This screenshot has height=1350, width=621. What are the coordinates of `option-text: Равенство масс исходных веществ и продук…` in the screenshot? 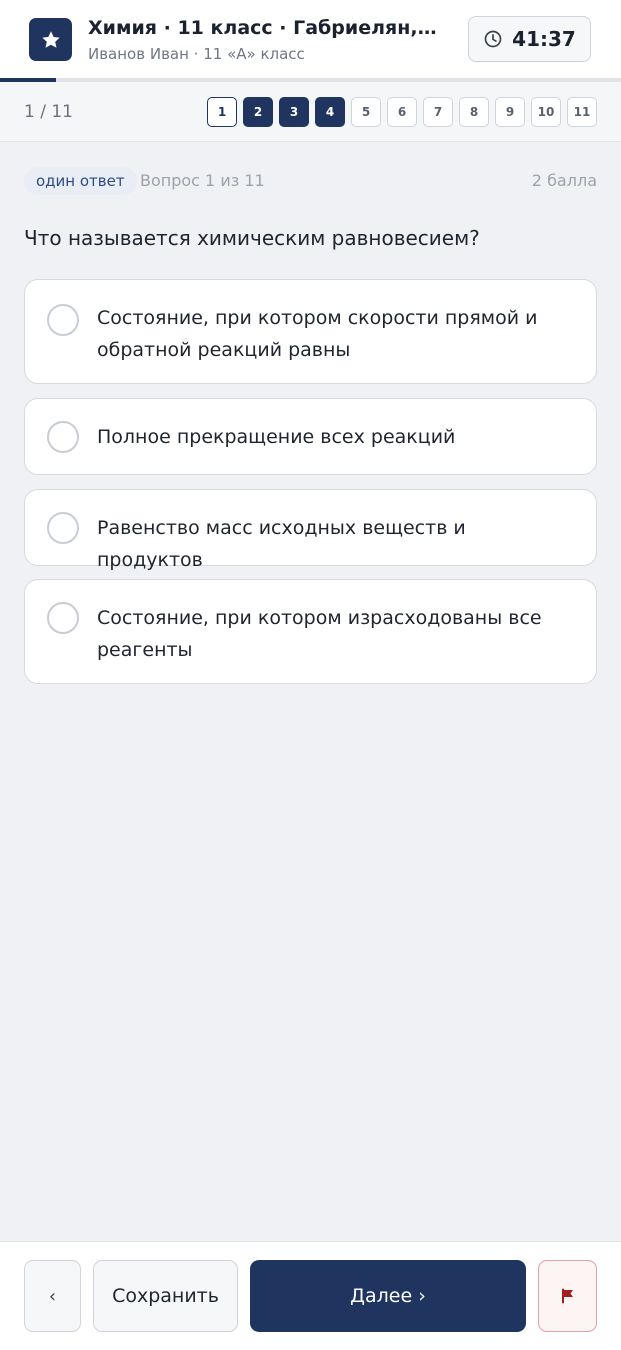 It's located at (281, 544).